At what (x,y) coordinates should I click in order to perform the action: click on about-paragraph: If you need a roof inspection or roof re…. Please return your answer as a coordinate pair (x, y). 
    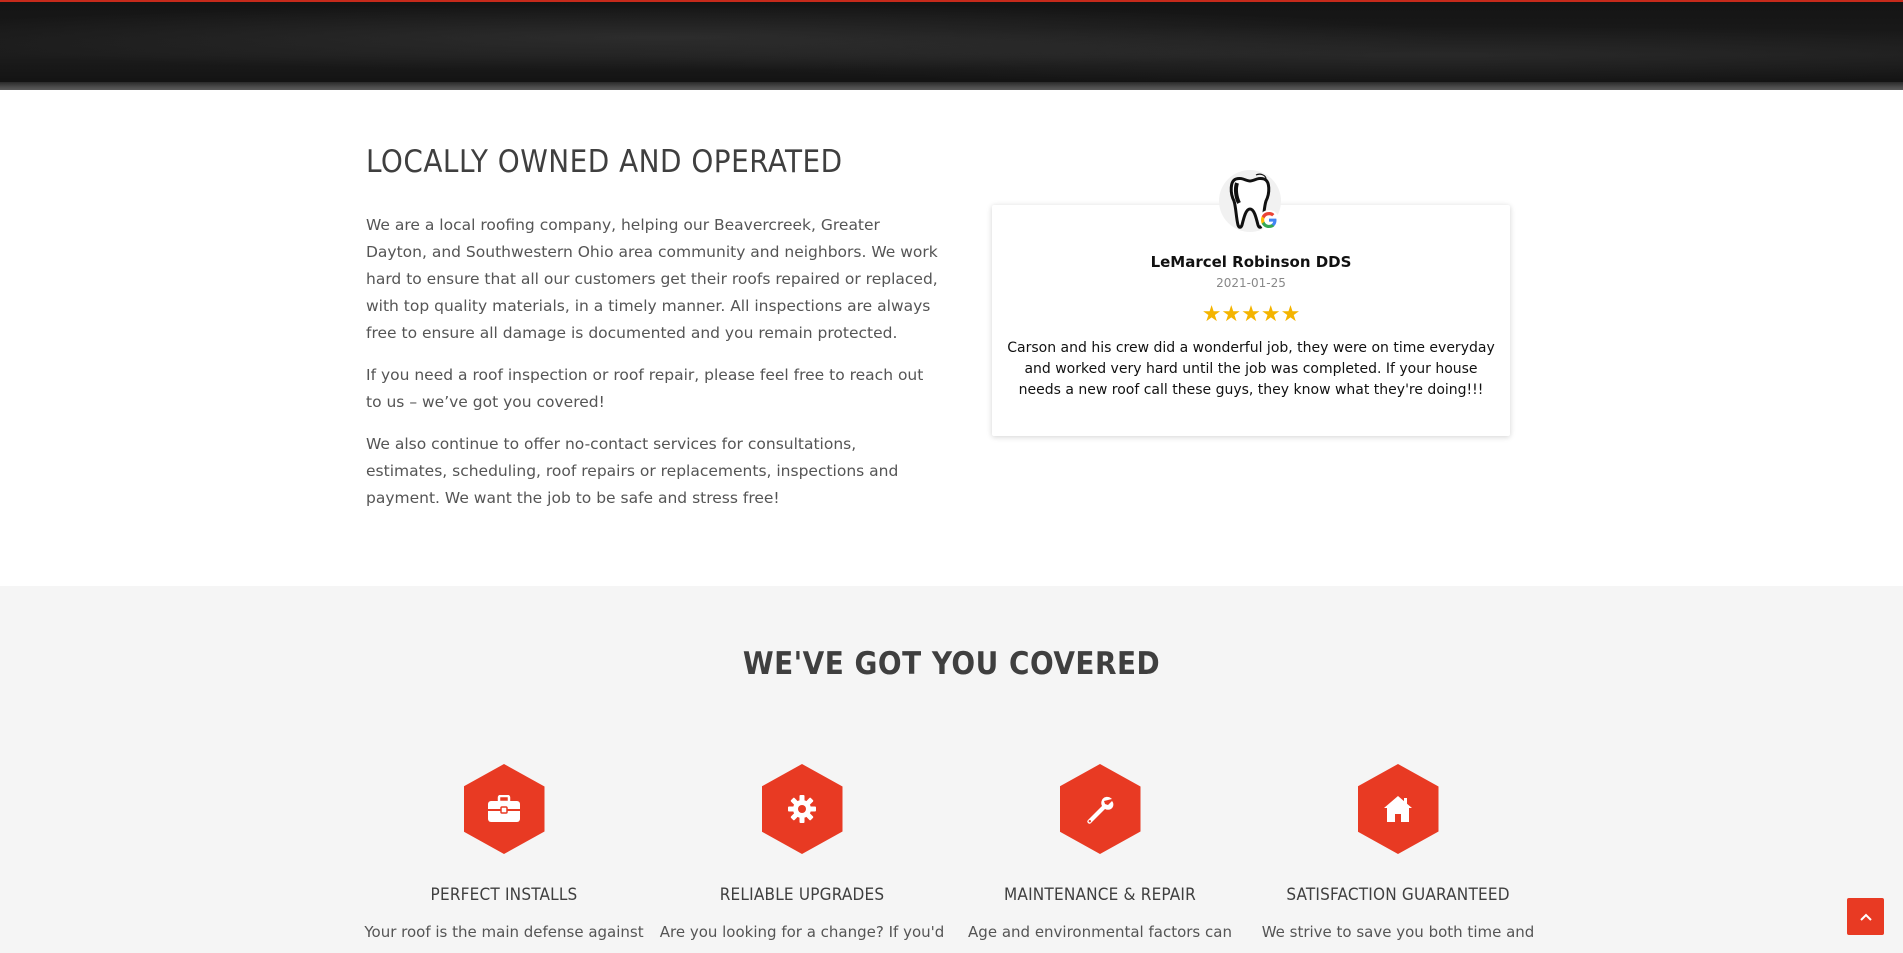
    Looking at the image, I should click on (645, 388).